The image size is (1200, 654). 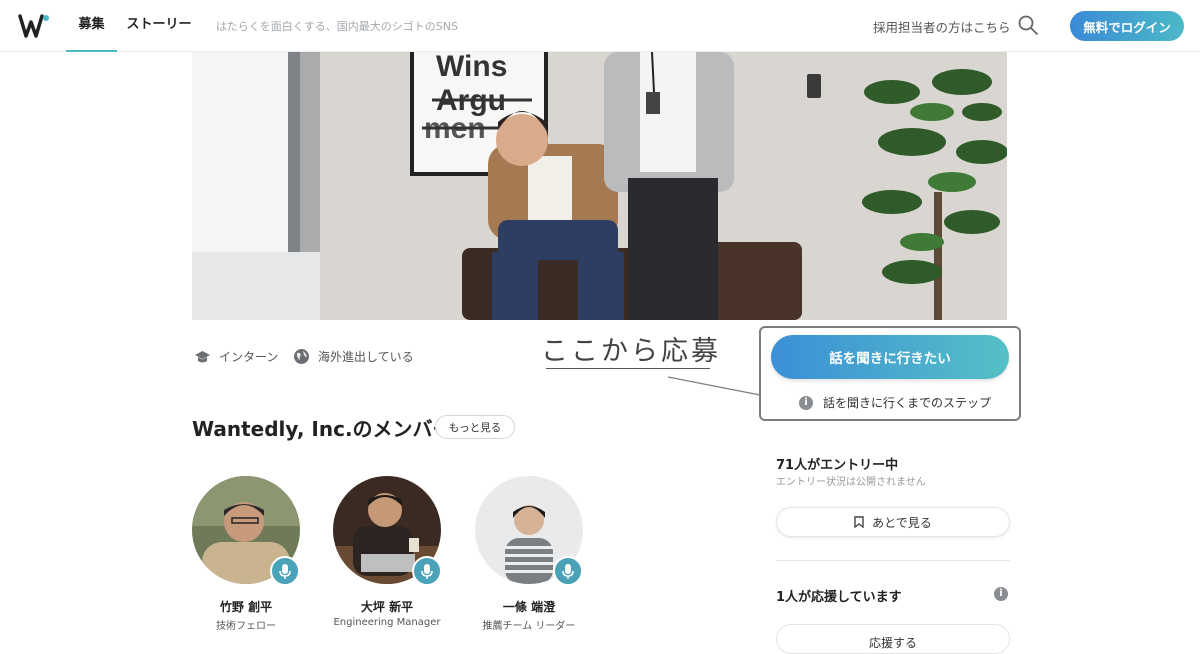 I want to click on apply-button: 話を聞きに行きたい, so click(x=890, y=357).